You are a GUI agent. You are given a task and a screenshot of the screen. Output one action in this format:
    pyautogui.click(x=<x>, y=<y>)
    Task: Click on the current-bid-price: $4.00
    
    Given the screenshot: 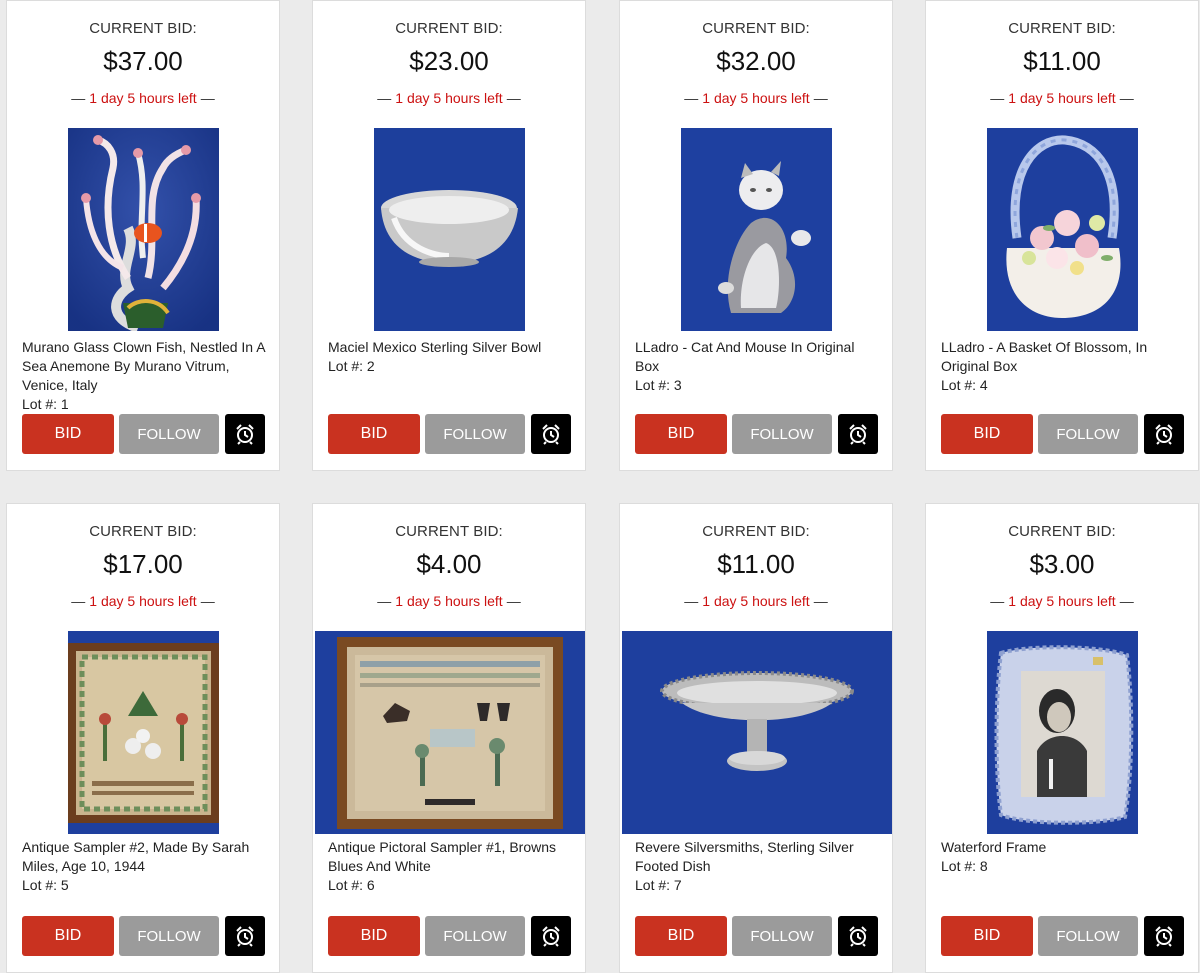 What is the action you would take?
    pyautogui.click(x=449, y=564)
    